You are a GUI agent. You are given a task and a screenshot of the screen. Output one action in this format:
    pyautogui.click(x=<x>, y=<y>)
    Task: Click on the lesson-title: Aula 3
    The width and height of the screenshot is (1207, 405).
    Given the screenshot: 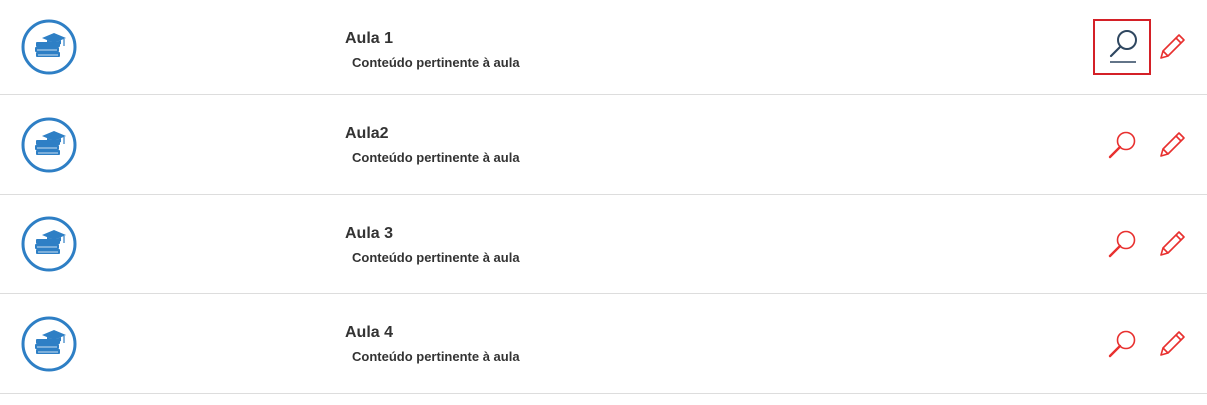 What is the action you would take?
    pyautogui.click(x=369, y=233)
    